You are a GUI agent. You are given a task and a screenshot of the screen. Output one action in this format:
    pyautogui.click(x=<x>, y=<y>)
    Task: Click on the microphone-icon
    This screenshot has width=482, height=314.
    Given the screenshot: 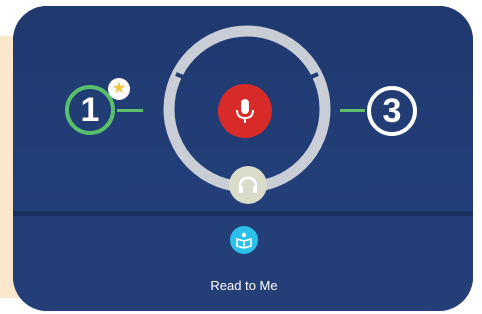 What is the action you would take?
    pyautogui.click(x=245, y=111)
    